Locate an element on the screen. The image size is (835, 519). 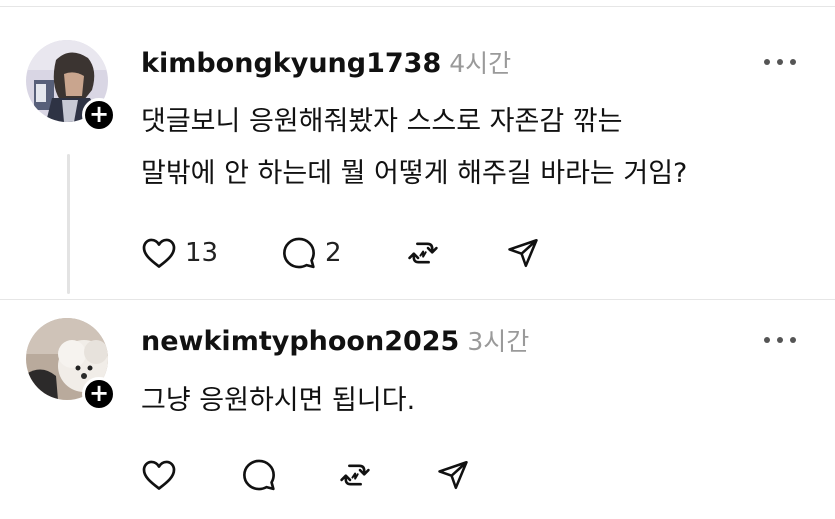
comment-divider is located at coordinates (417, 299).